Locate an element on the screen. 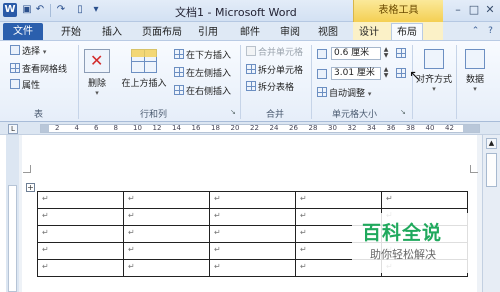 This screenshot has height=292, width=500. split-table-button: 拆分表格 is located at coordinates (270, 87).